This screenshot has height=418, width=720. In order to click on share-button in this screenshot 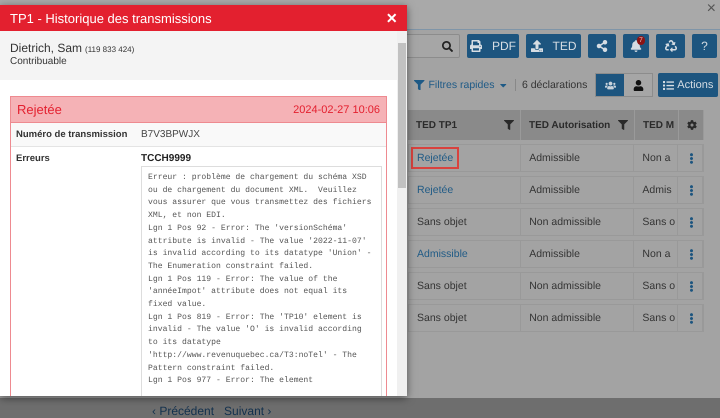, I will do `click(602, 46)`.